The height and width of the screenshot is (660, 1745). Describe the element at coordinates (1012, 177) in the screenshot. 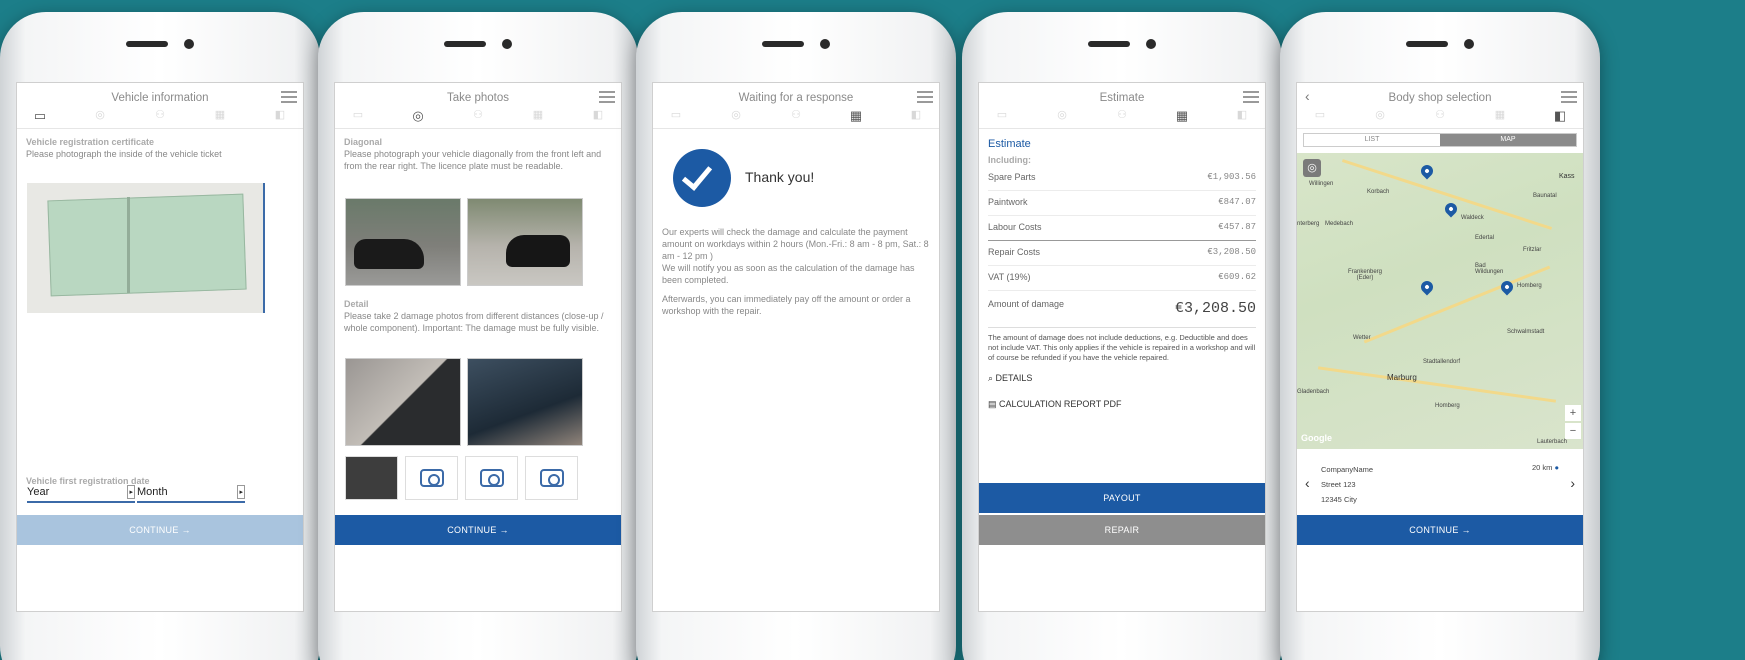

I see `estimate-row-label: Spare Parts` at that location.